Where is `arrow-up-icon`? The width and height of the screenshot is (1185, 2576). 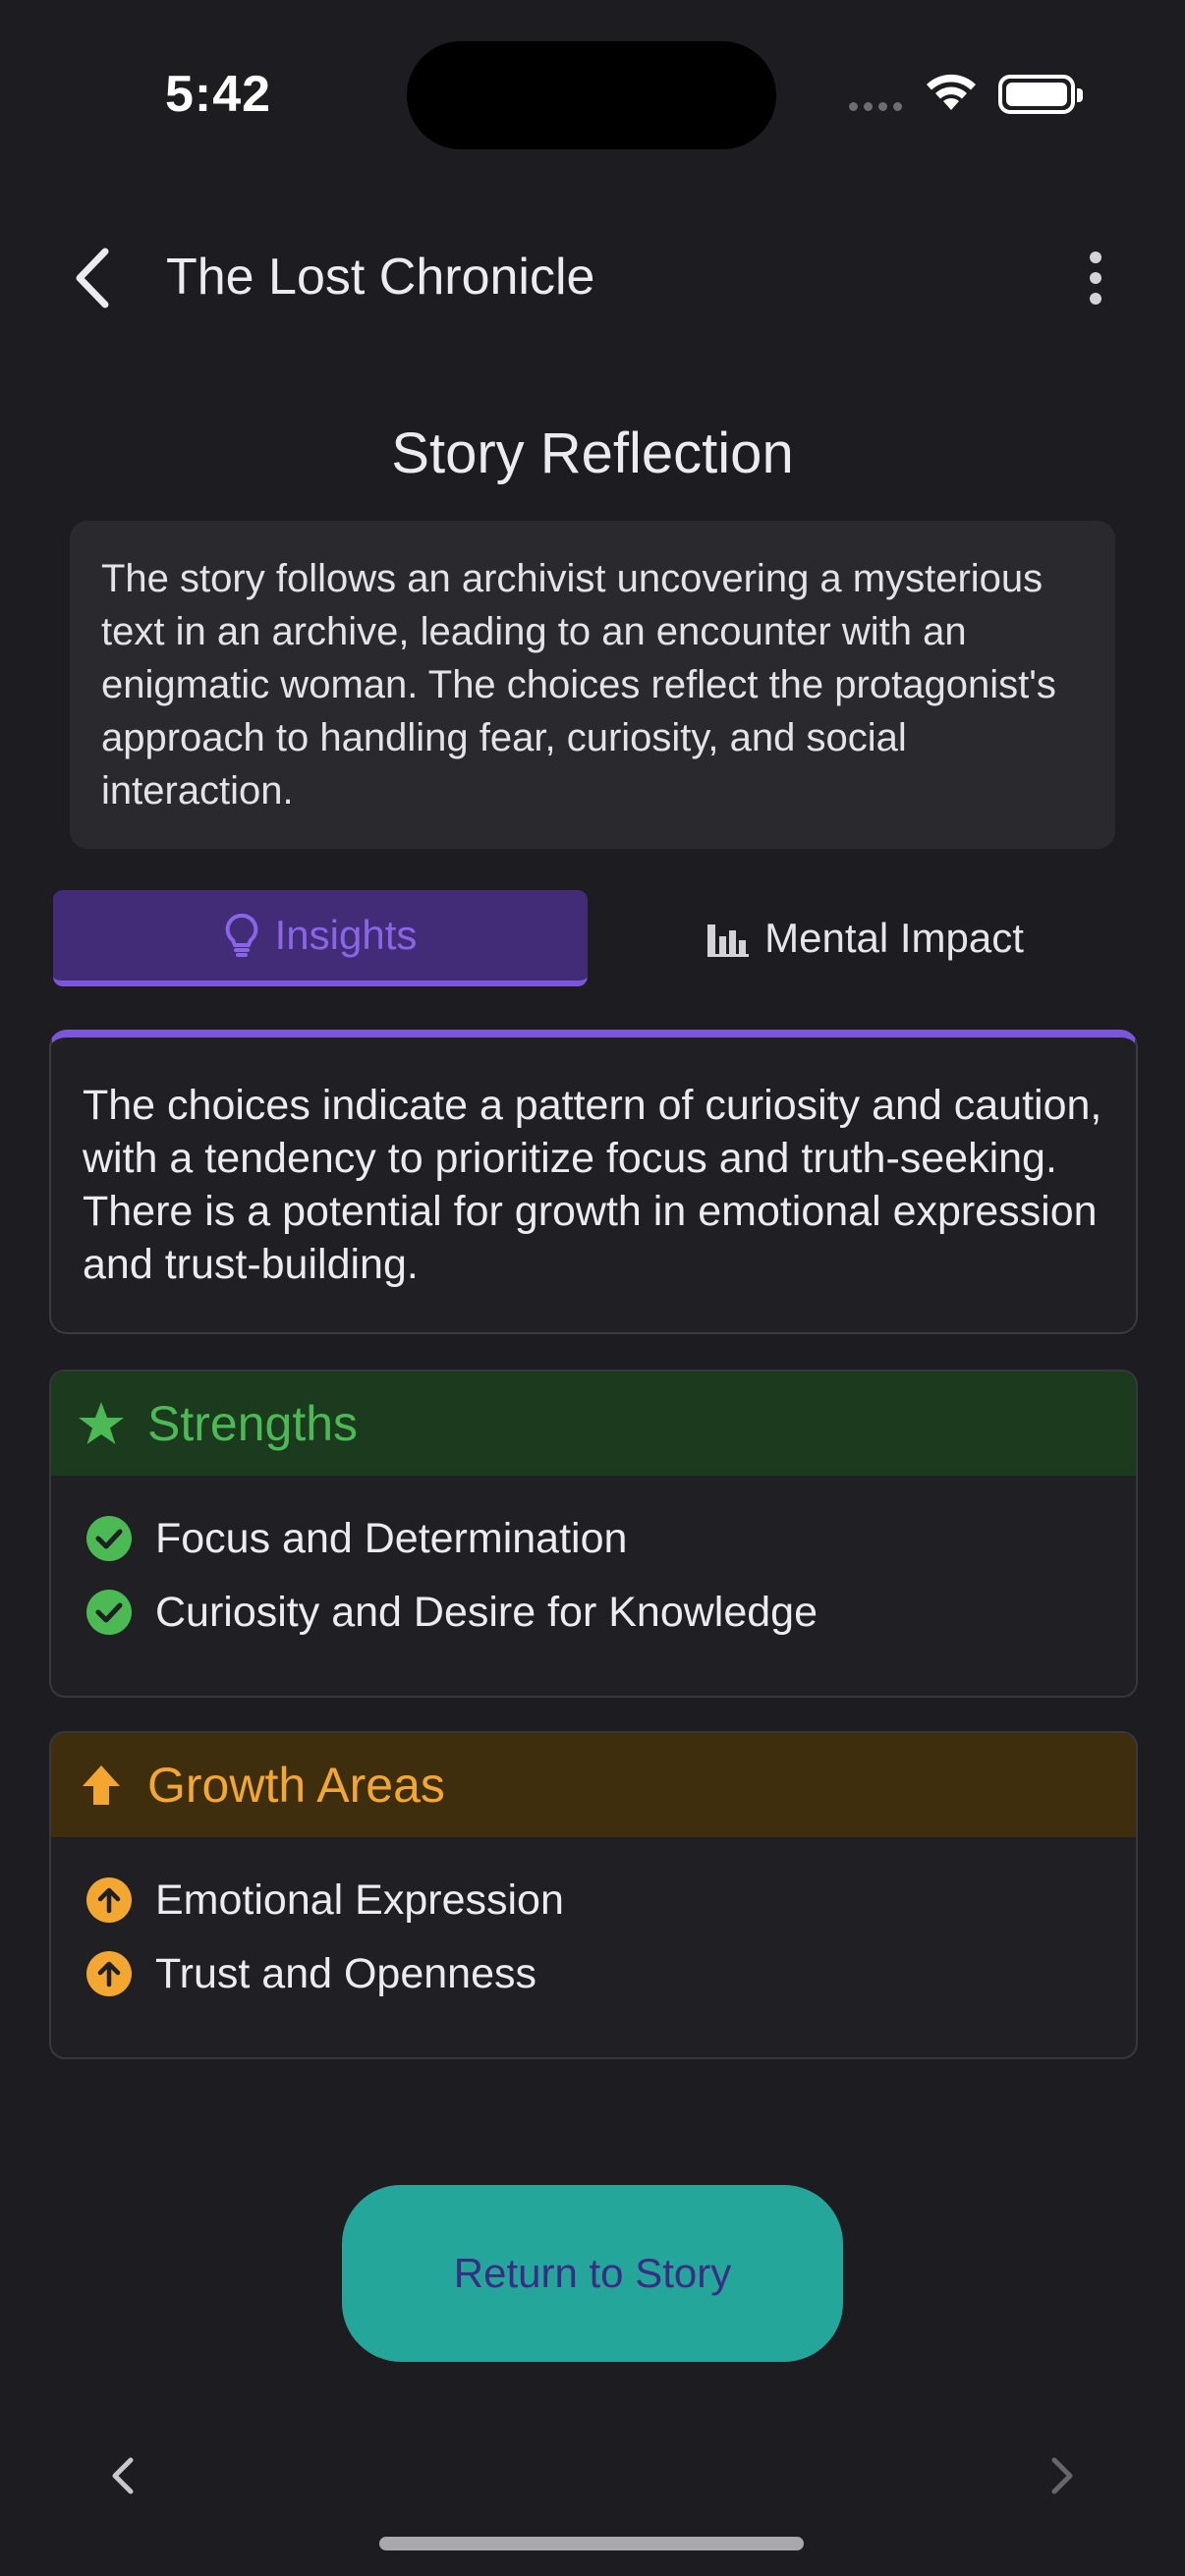 arrow-up-icon is located at coordinates (102, 1785).